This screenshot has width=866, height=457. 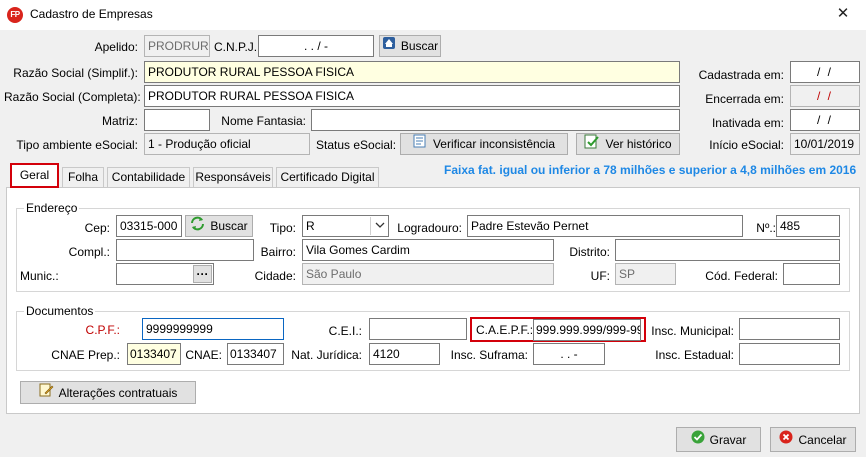 What do you see at coordinates (766, 228) in the screenshot?
I see `numero-label: Nº.:` at bounding box center [766, 228].